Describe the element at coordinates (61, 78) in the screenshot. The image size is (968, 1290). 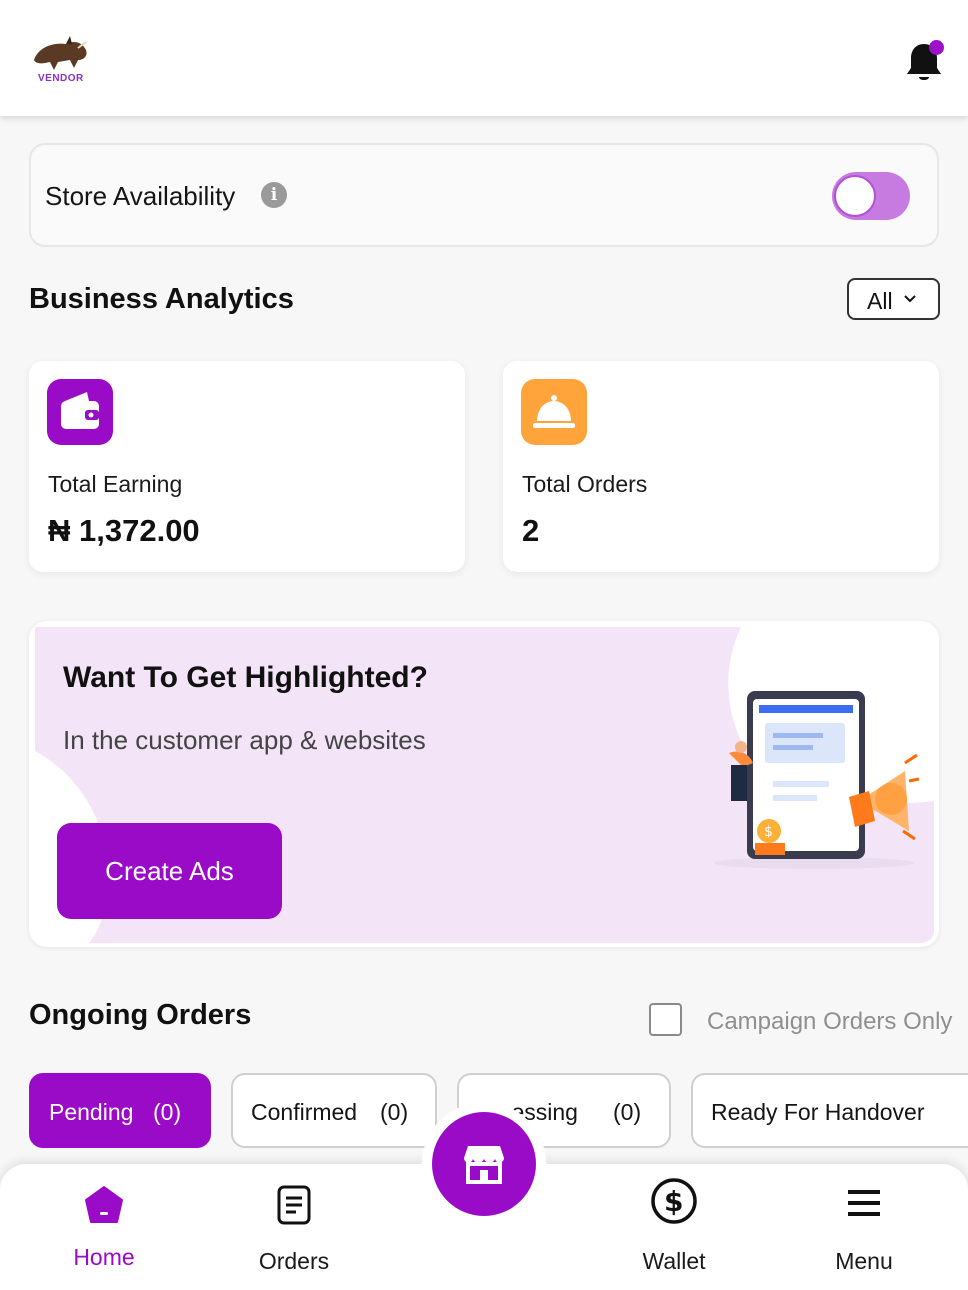
I see `logo-text: VENDOR` at that location.